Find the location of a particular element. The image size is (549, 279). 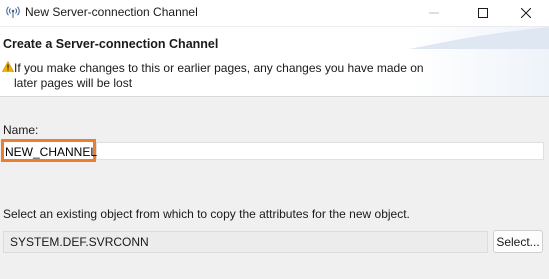

copy-from-value: SYSTEM.DEF.SVRCONN is located at coordinates (79, 242).